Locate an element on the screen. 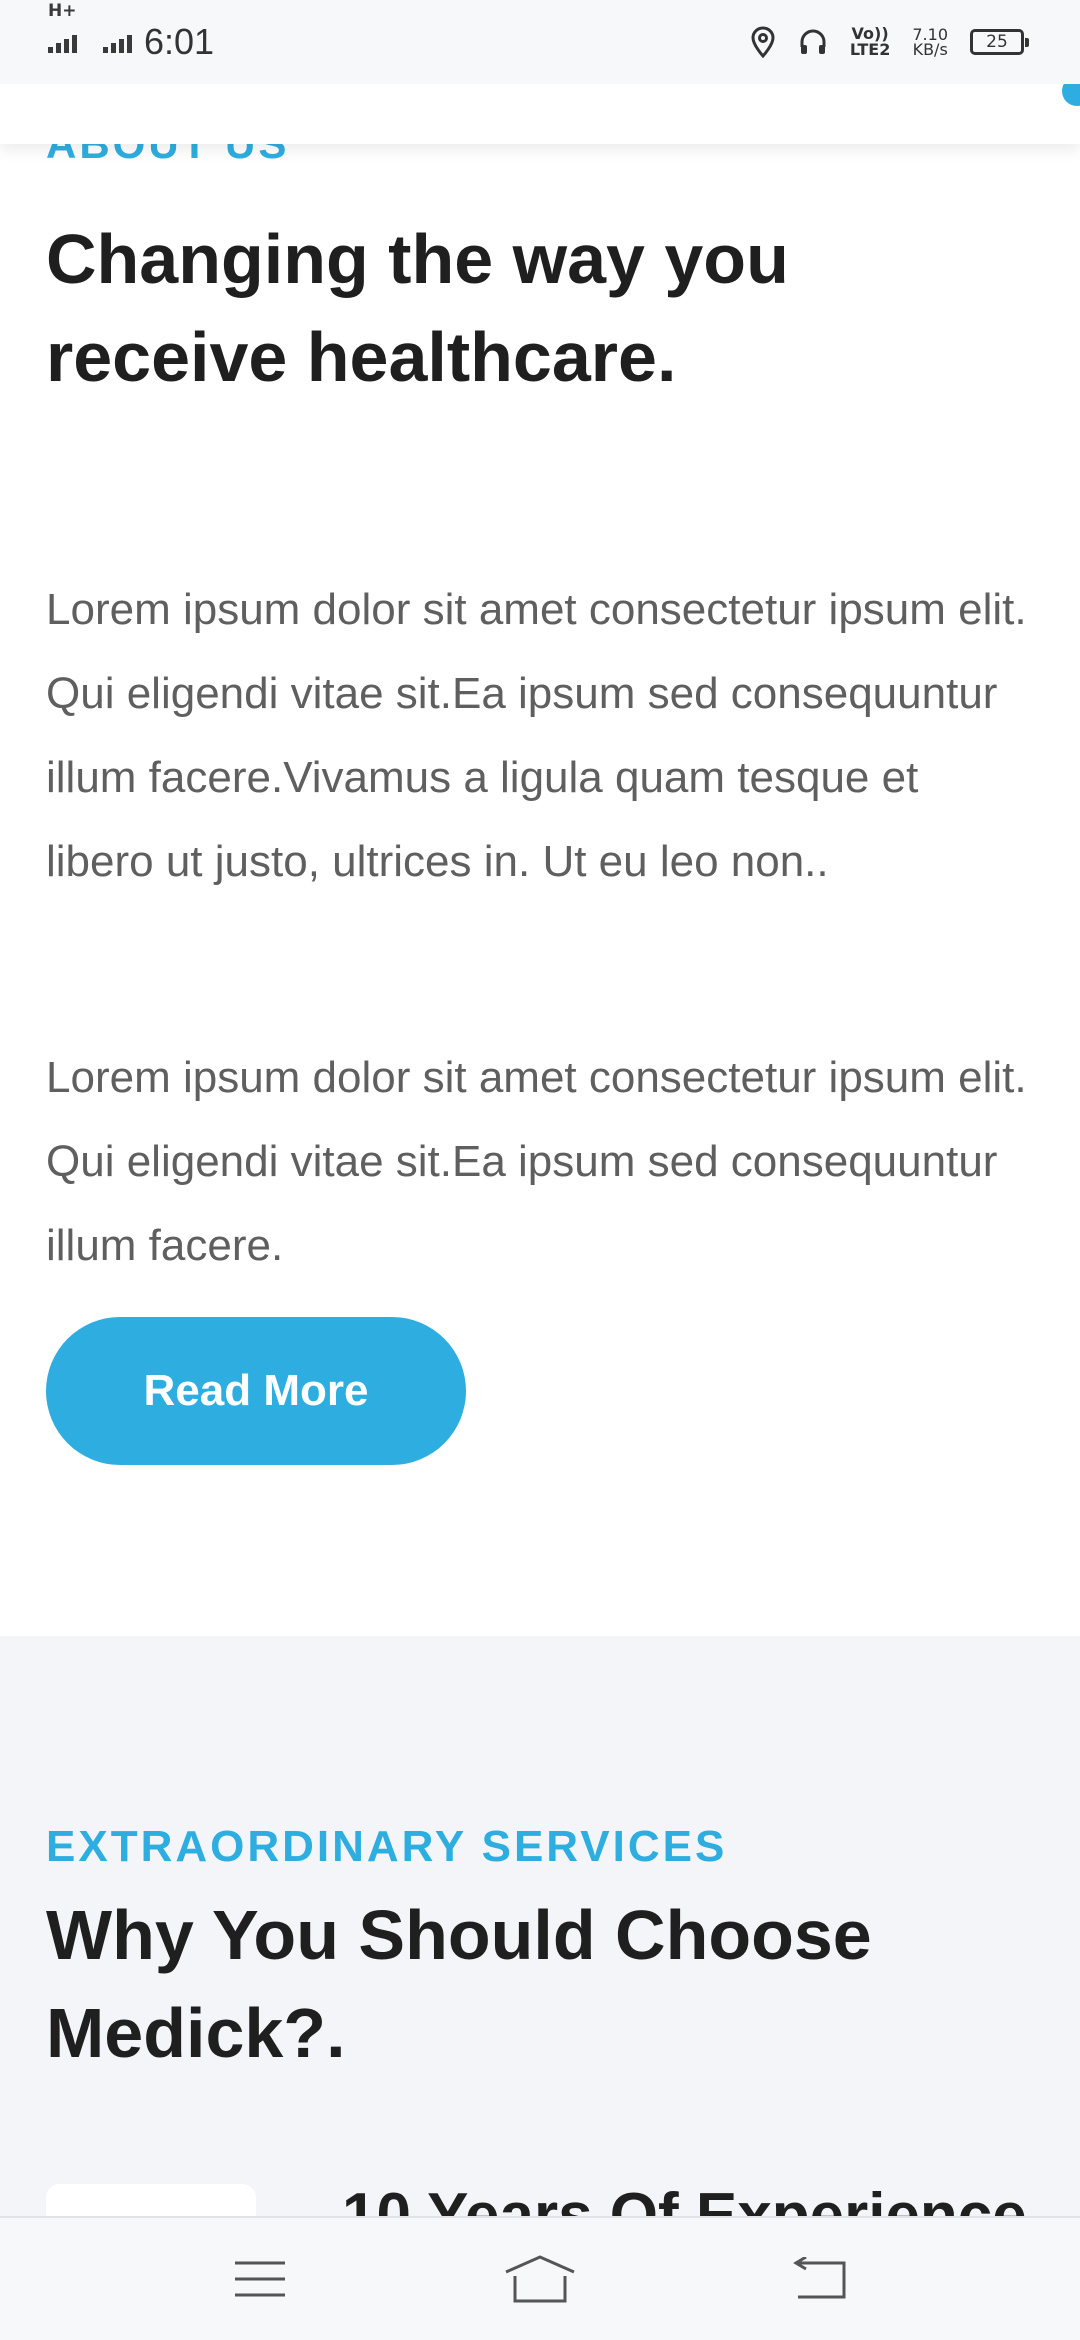 The width and height of the screenshot is (1080, 2340). home-button is located at coordinates (540, 2279).